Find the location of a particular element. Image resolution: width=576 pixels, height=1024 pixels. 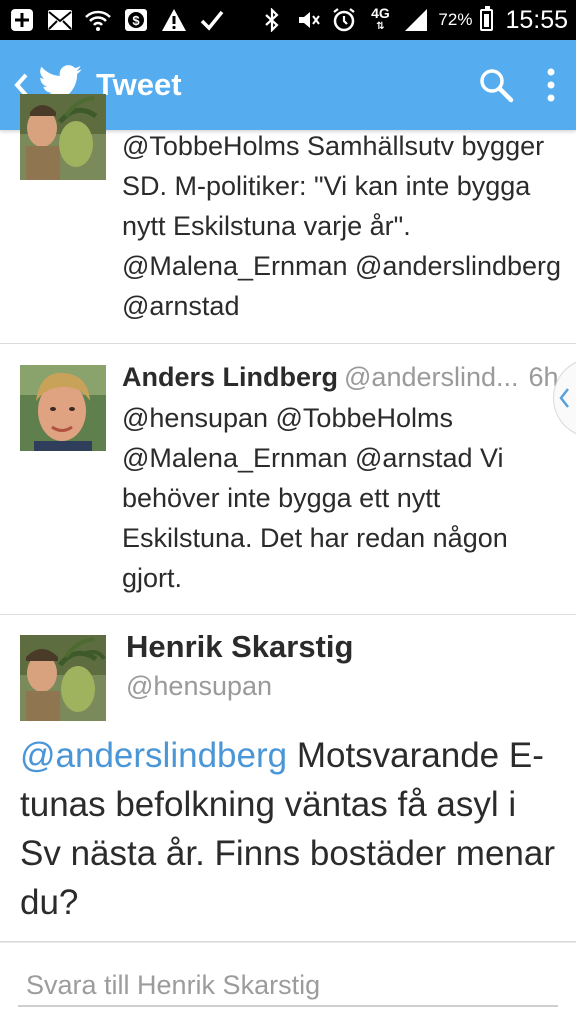

clock: 15:55 is located at coordinates (536, 19).